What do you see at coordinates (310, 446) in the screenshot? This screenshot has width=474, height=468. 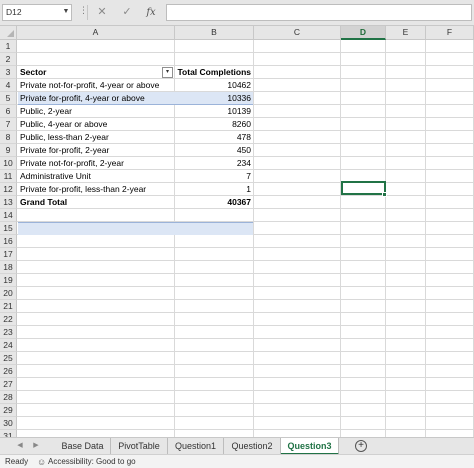 I see `sheet-tab-question3: Question3` at bounding box center [310, 446].